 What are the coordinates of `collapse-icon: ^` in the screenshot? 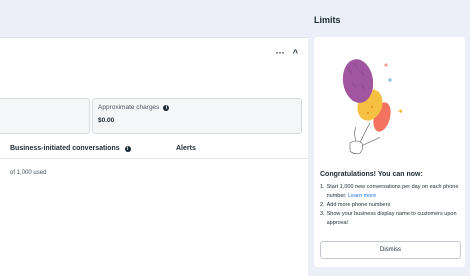 It's located at (295, 53).